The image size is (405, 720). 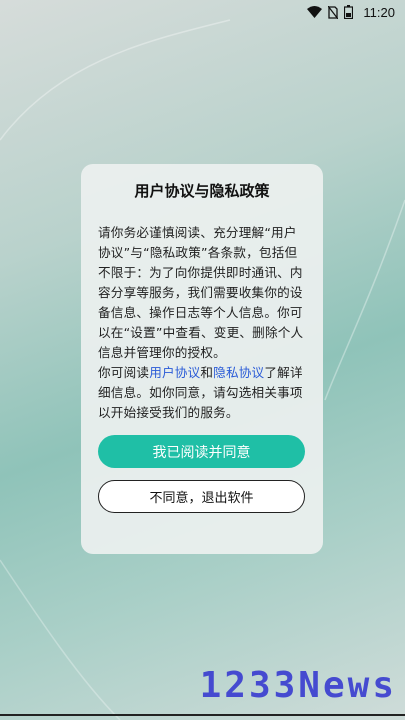 I want to click on disagree-exit-button: 不同意，退出软件, so click(x=201, y=496).